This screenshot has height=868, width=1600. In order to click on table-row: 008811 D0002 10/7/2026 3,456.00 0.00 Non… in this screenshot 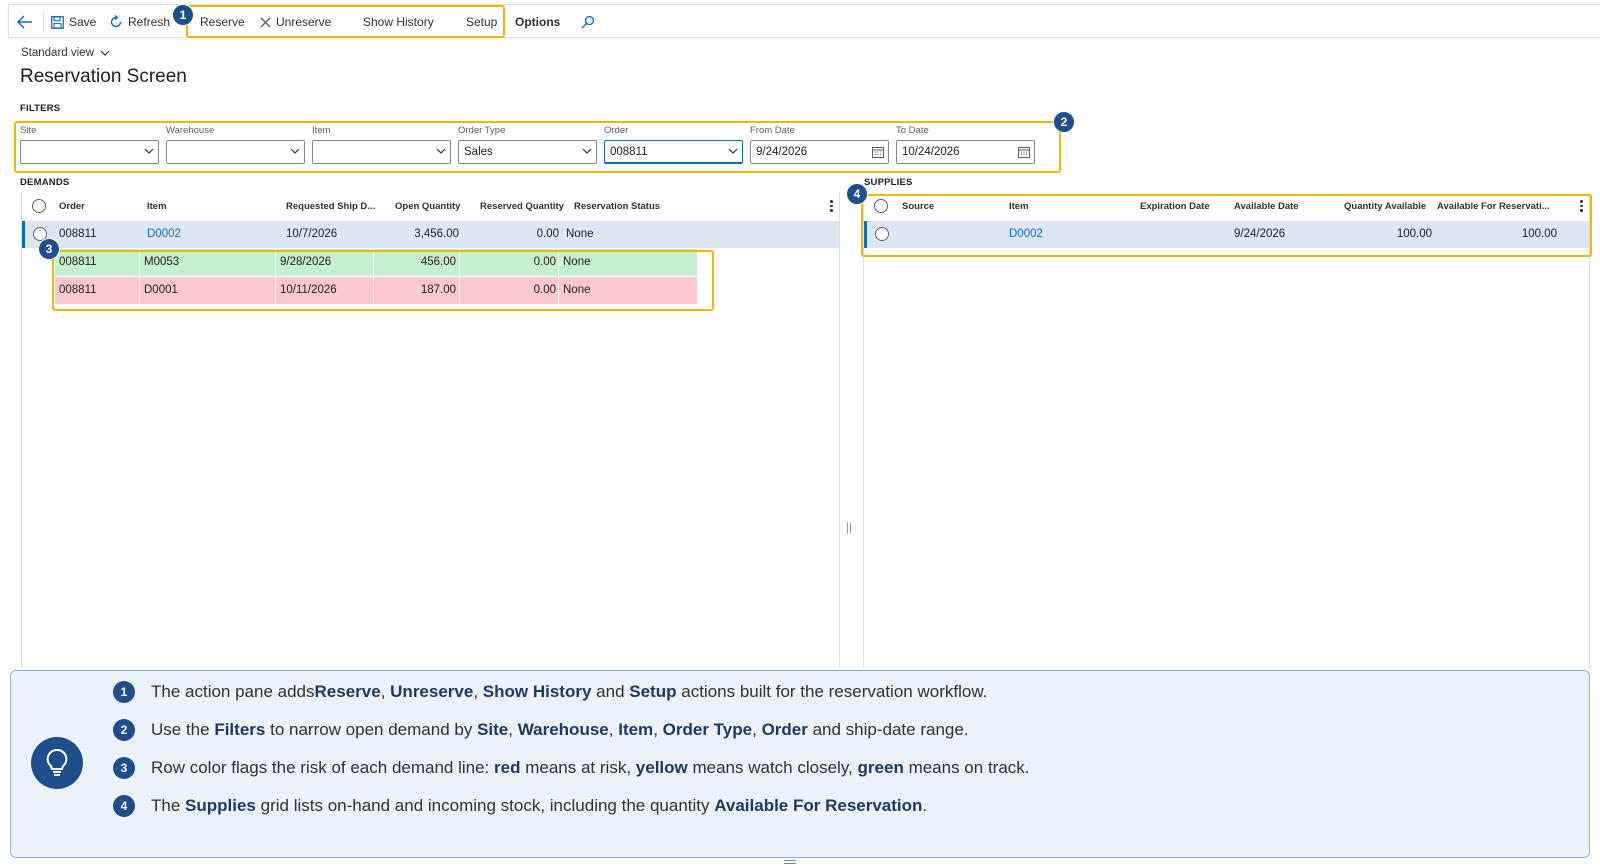, I will do `click(430, 234)`.